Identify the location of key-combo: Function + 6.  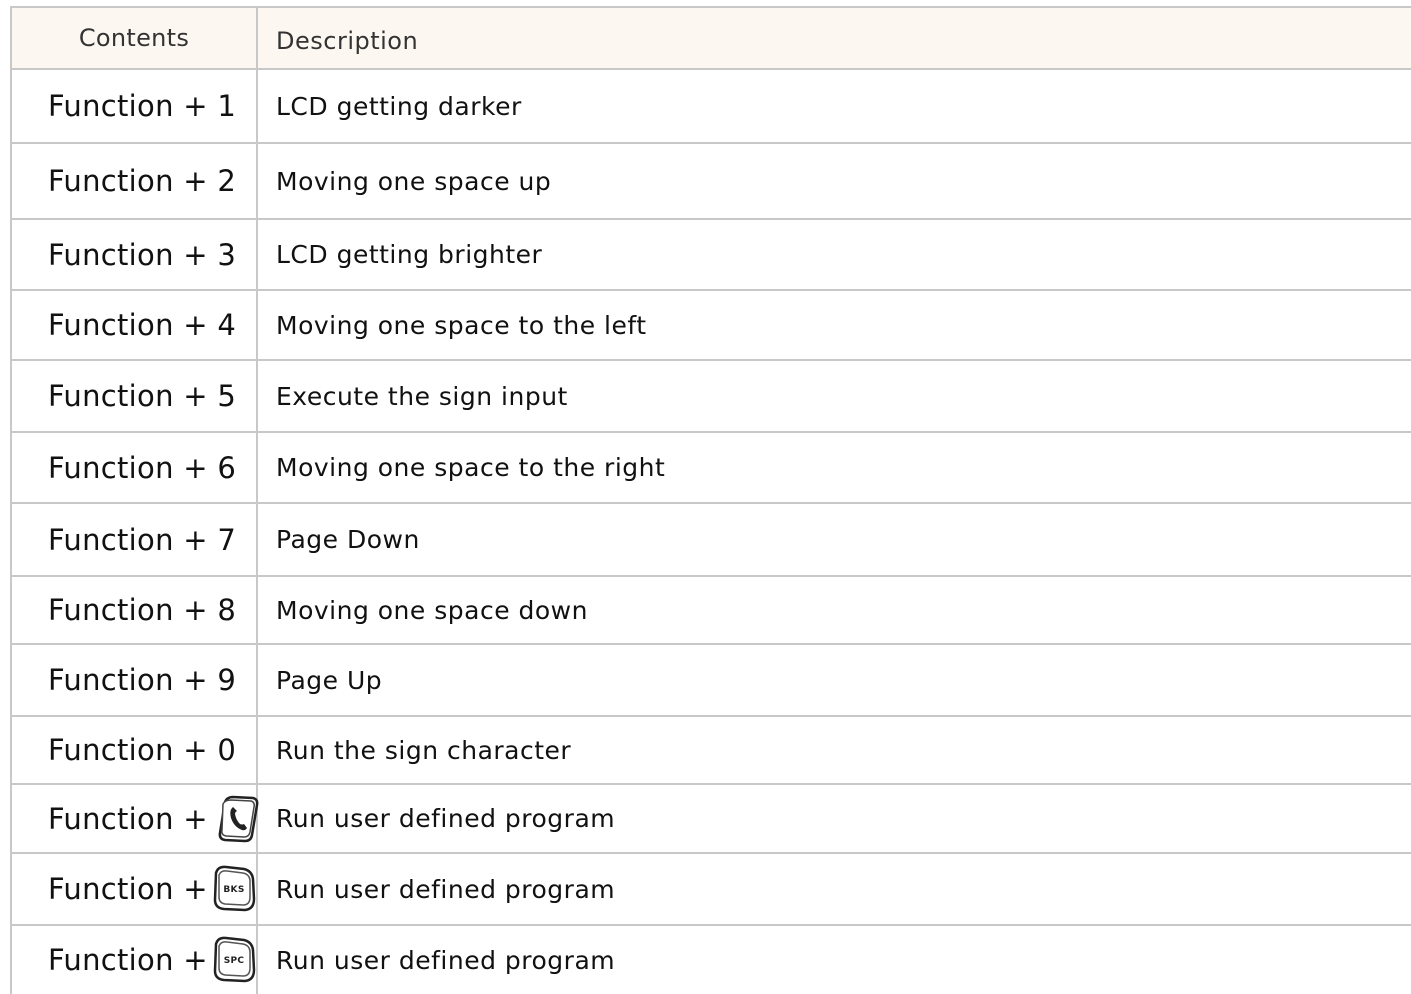
(134, 467).